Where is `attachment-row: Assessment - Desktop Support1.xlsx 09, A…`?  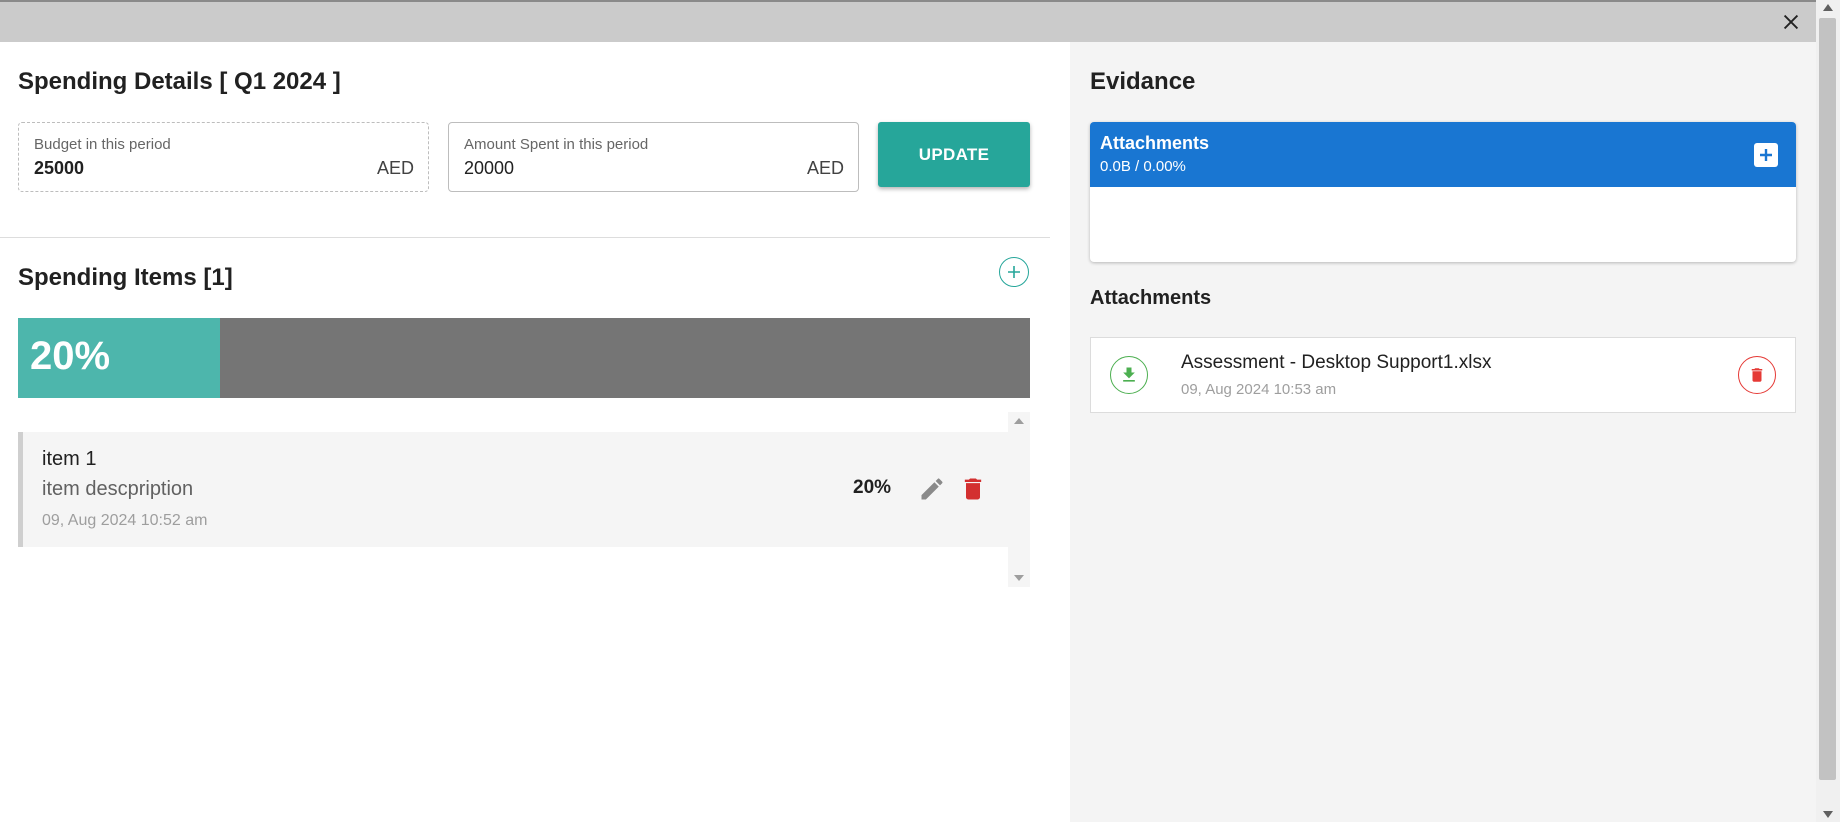 attachment-row: Assessment - Desktop Support1.xlsx 09, A… is located at coordinates (1443, 375).